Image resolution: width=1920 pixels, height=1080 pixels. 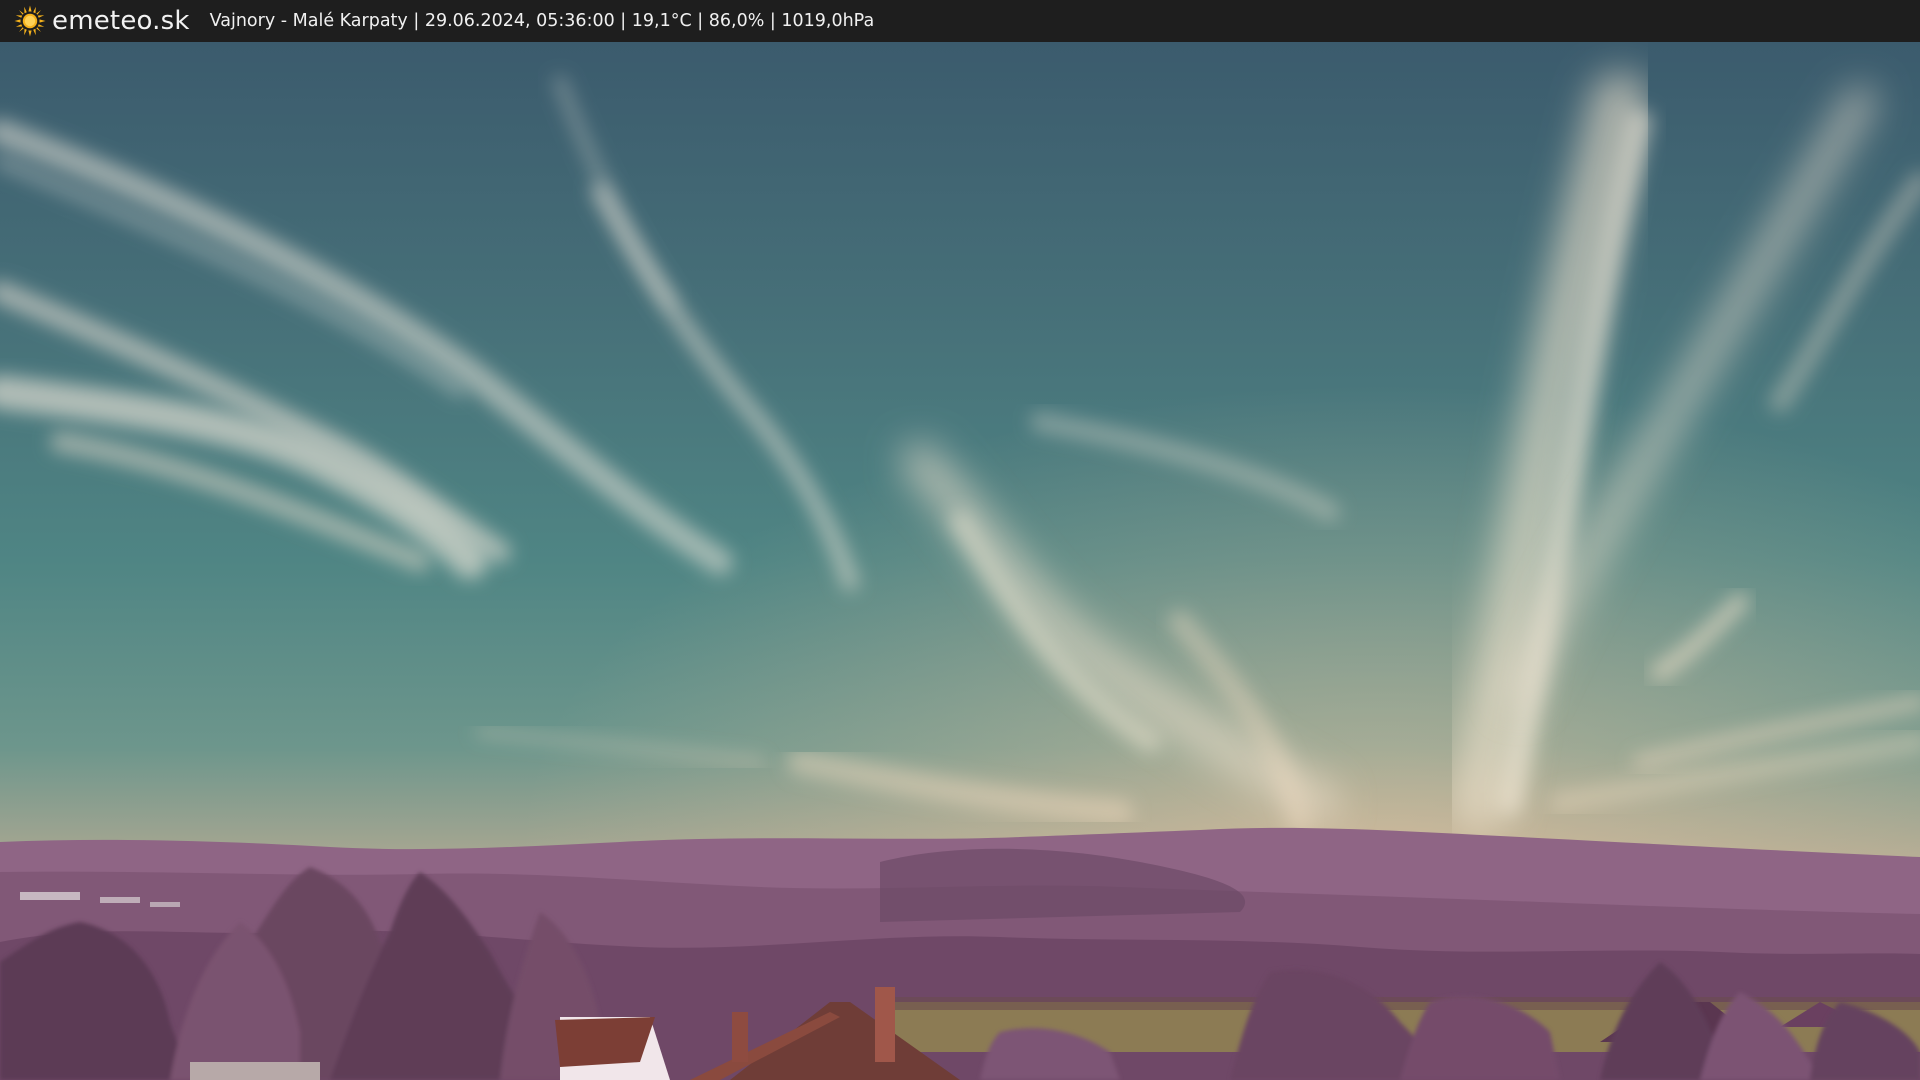 What do you see at coordinates (519, 21) in the screenshot?
I see `datetime-label: 29.06.2024, 05:36:00` at bounding box center [519, 21].